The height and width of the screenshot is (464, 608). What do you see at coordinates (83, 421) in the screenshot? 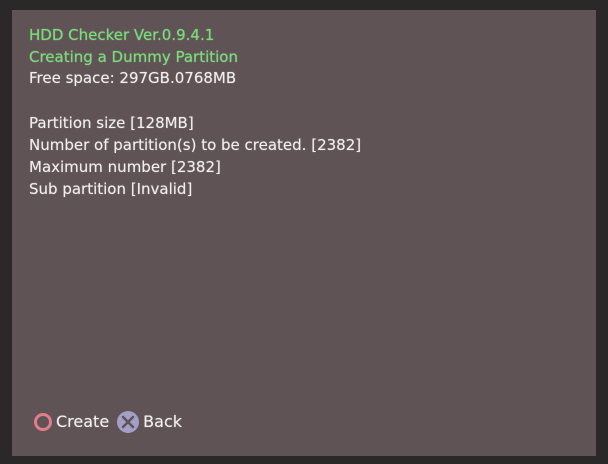
I see `create-label: Create` at bounding box center [83, 421].